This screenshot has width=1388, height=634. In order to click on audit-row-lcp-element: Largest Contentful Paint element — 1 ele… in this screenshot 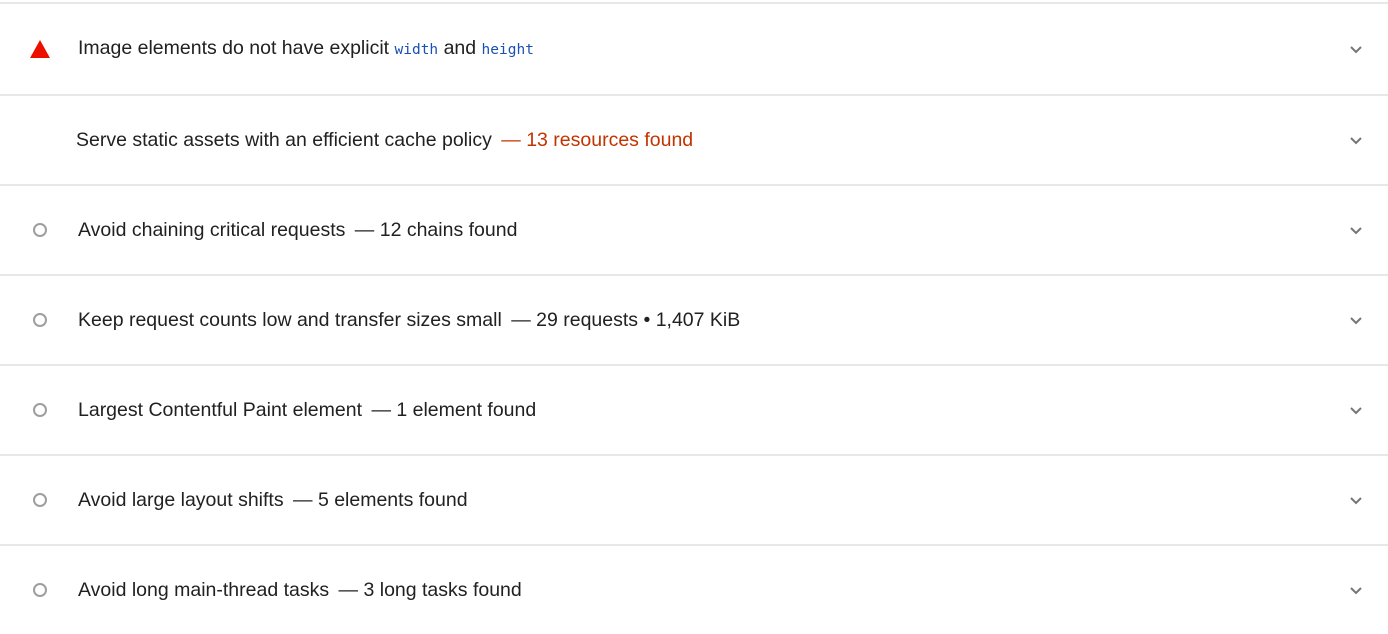, I will do `click(694, 409)`.